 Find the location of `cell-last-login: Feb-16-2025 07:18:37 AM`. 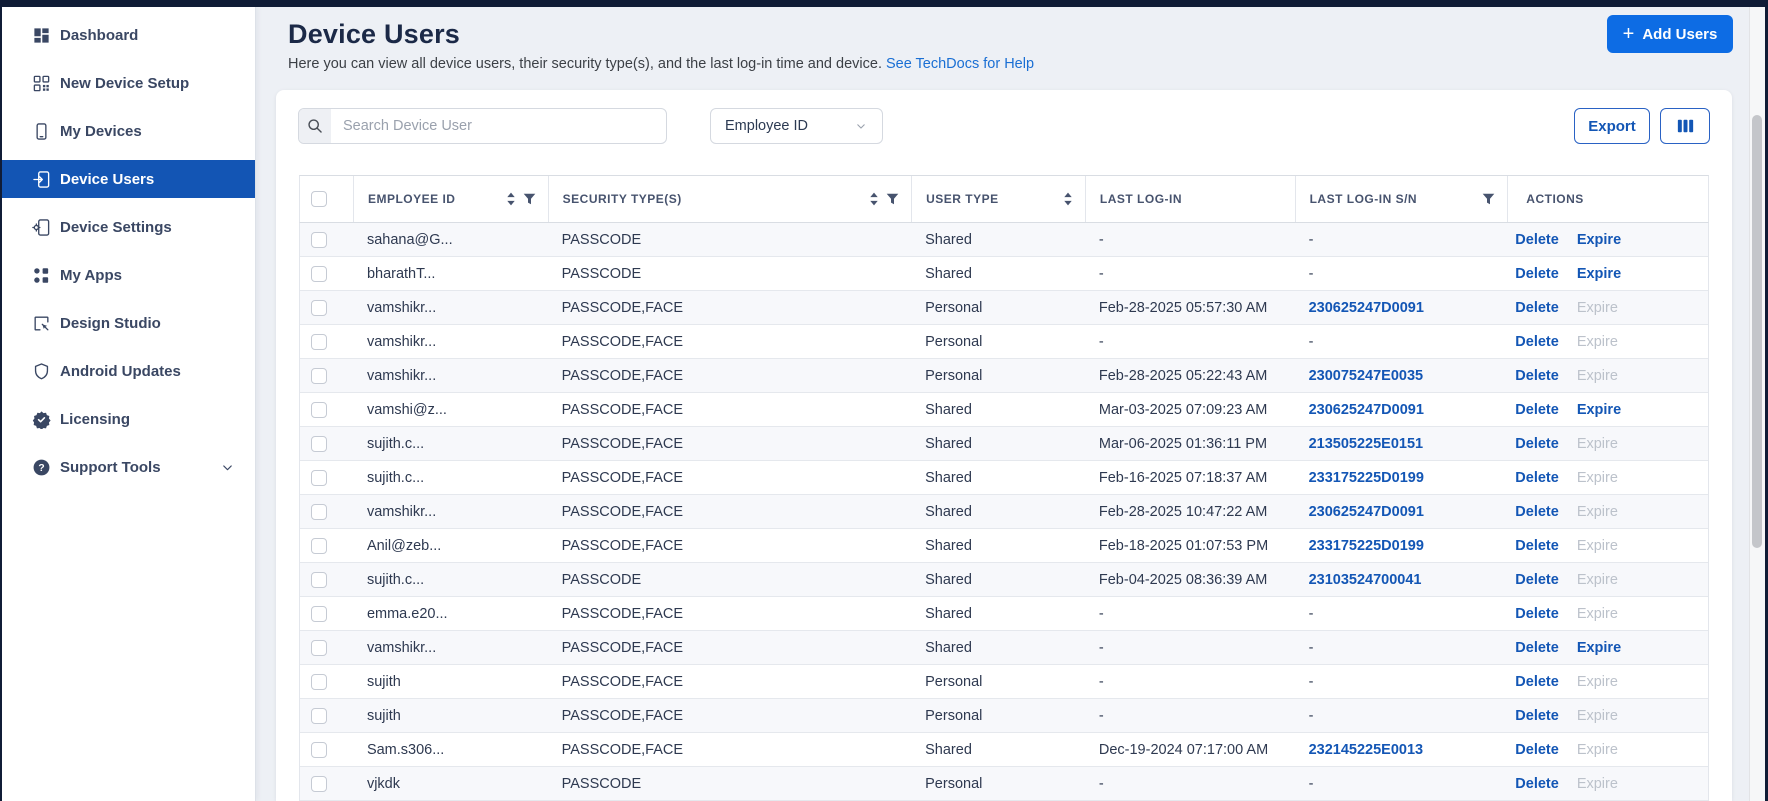

cell-last-login: Feb-16-2025 07:18:37 AM is located at coordinates (1183, 477).